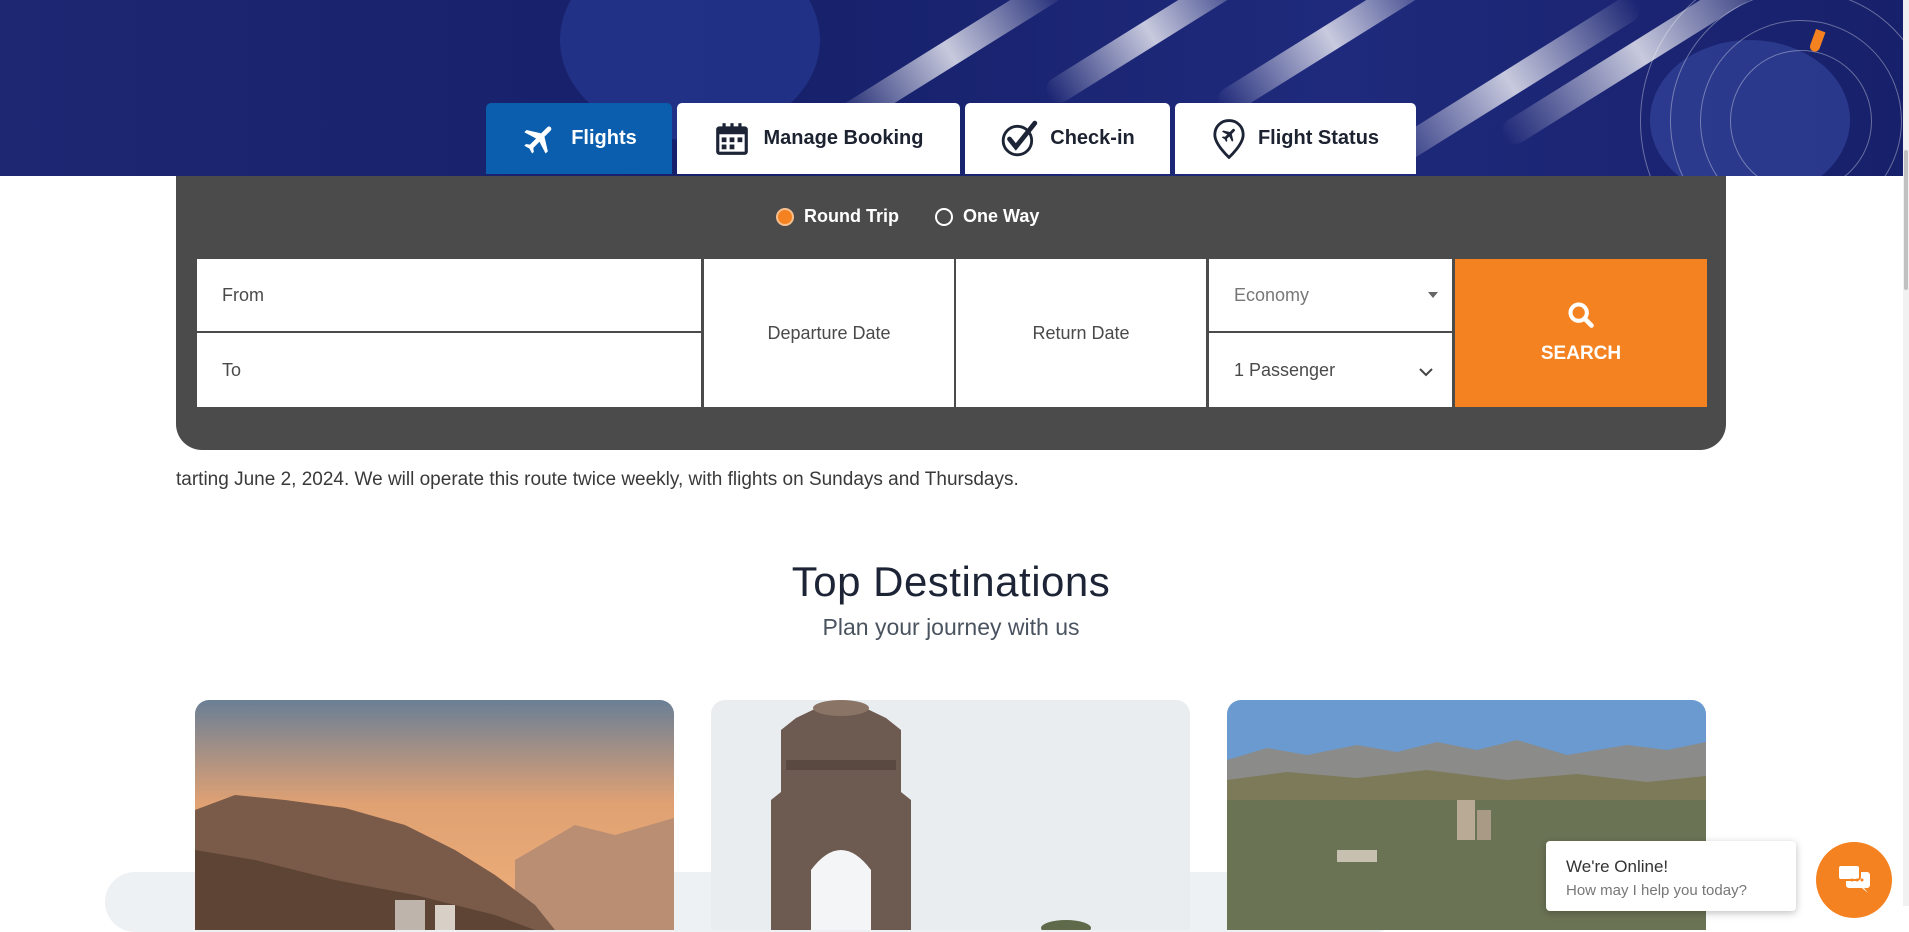 Image resolution: width=1909 pixels, height=932 pixels. I want to click on checkmark-icon, so click(1019, 139).